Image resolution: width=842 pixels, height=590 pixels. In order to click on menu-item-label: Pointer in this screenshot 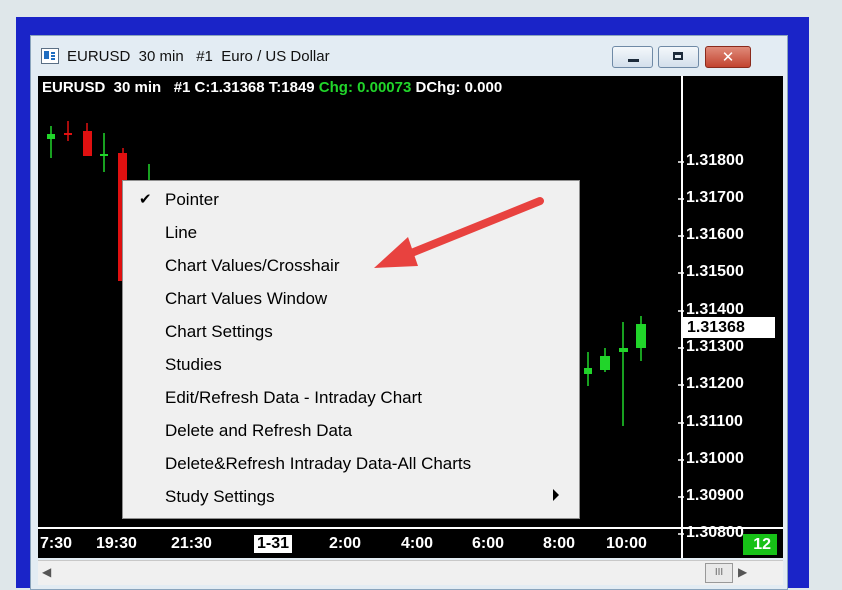, I will do `click(192, 199)`.